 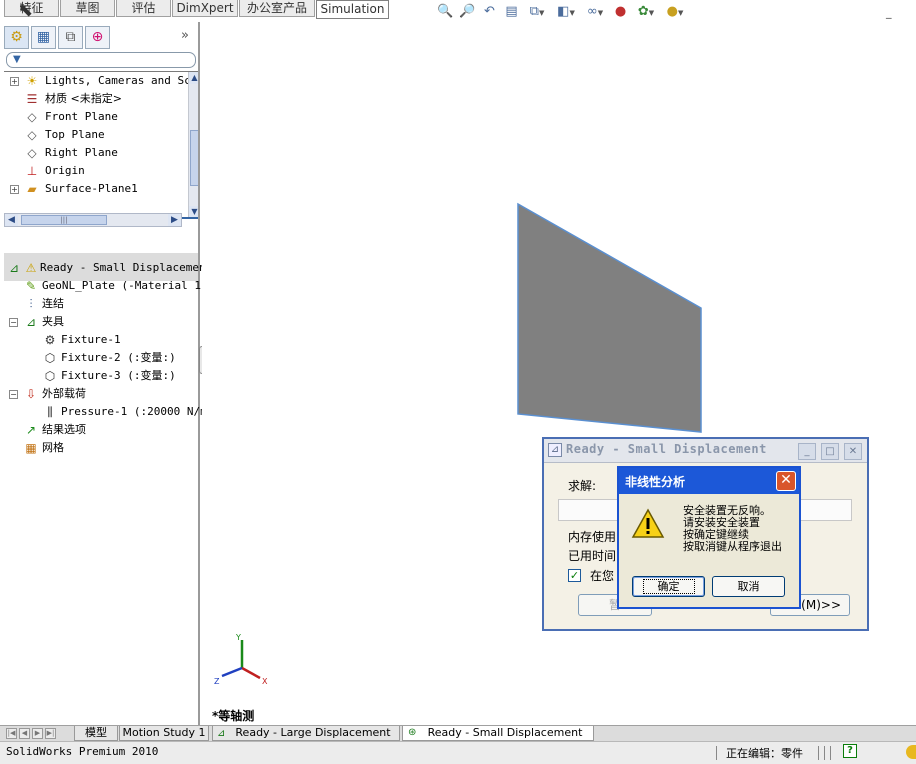 I want to click on lights-icon: ☀, so click(x=32, y=81).